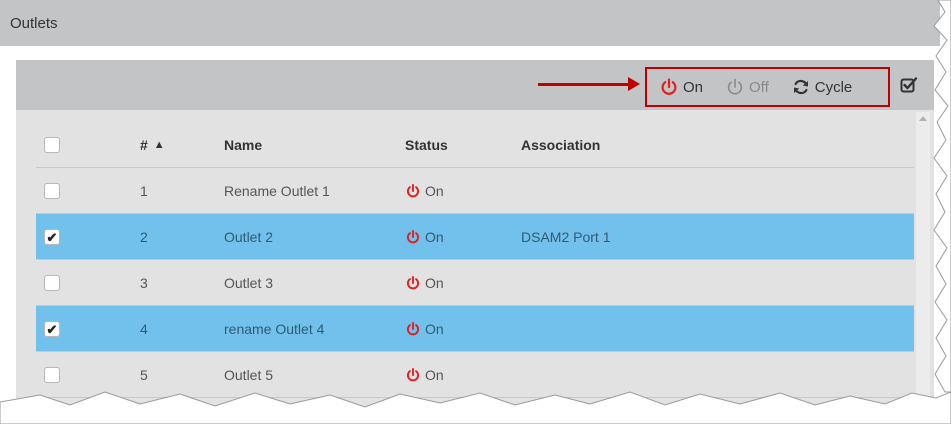 This screenshot has height=424, width=951. I want to click on select-all-cell, so click(52, 145).